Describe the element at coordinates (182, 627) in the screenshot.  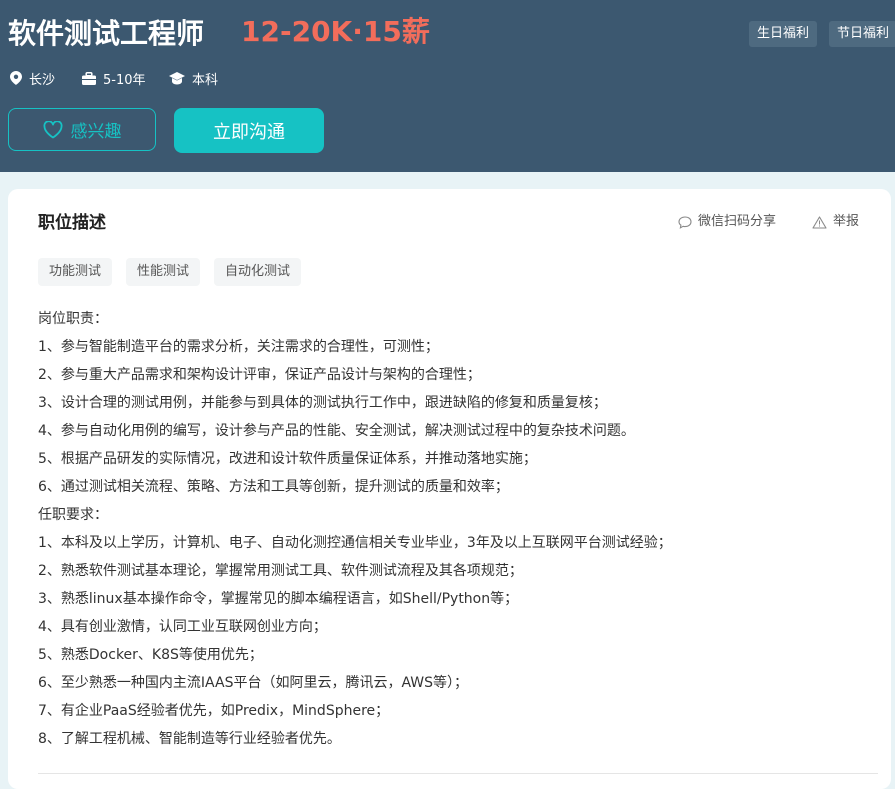
I see `description-line: 4、具有创业激情，认同工业互联网创业方向；` at that location.